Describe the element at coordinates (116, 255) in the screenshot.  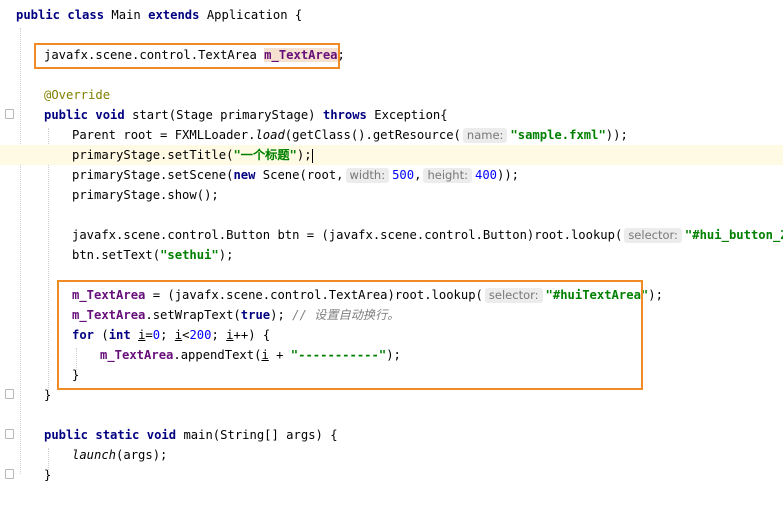
I see `code-text: btn.setText(` at that location.